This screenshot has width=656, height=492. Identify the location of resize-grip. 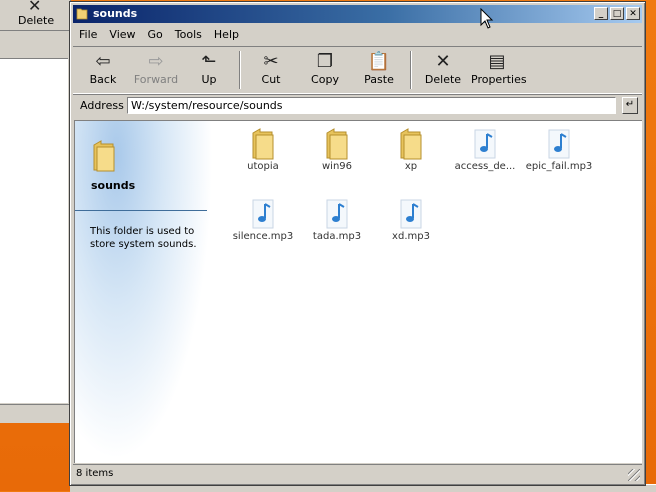
(634, 475).